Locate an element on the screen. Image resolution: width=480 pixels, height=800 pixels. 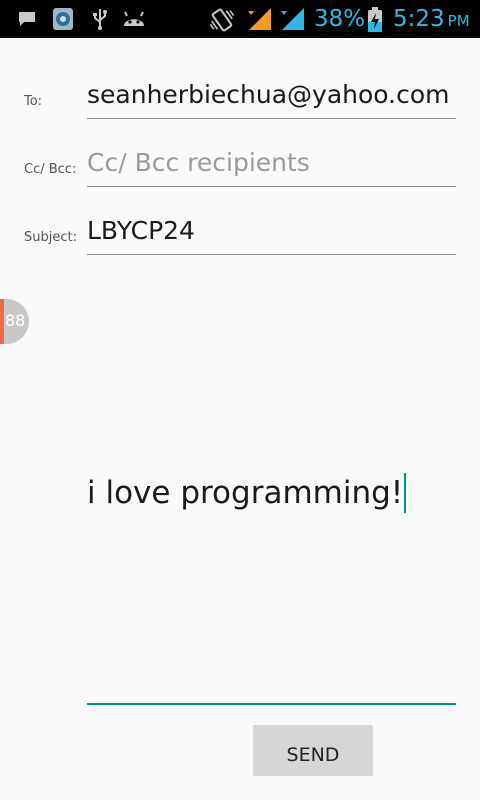
signal-blue-icon is located at coordinates (292, 19).